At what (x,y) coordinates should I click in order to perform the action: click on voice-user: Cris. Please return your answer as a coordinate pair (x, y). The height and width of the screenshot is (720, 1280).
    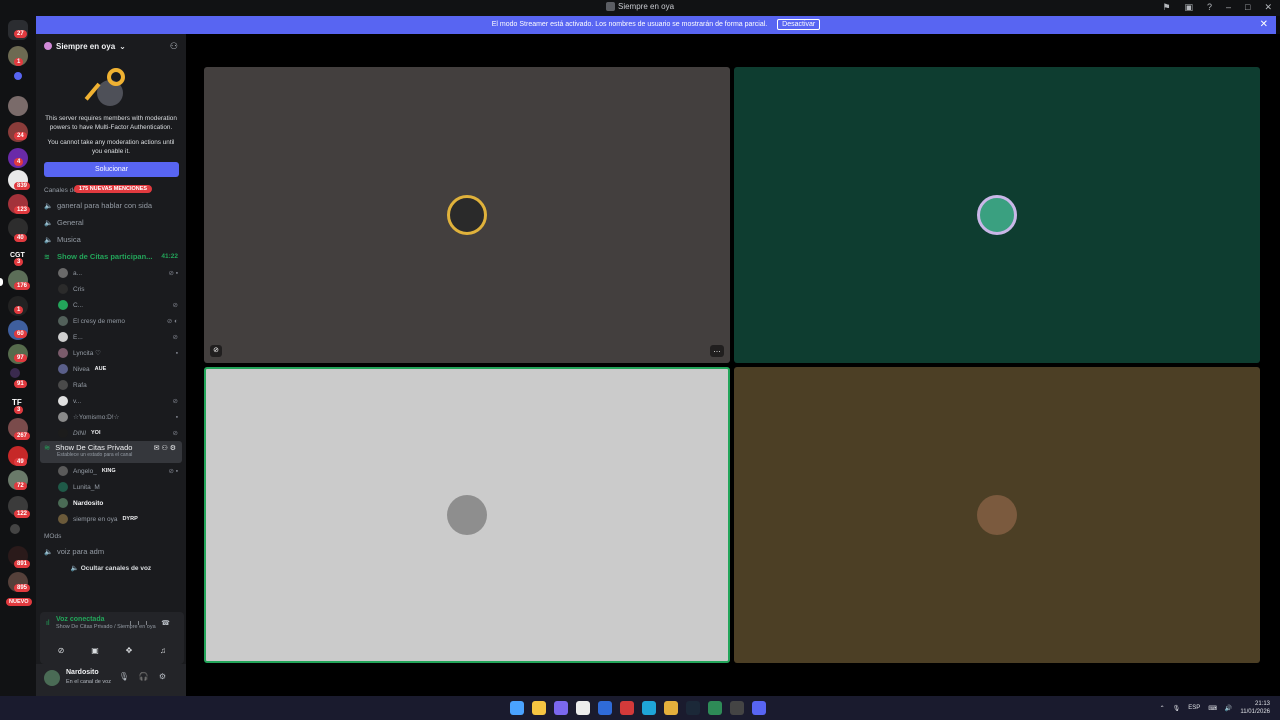
    Looking at the image, I should click on (111, 289).